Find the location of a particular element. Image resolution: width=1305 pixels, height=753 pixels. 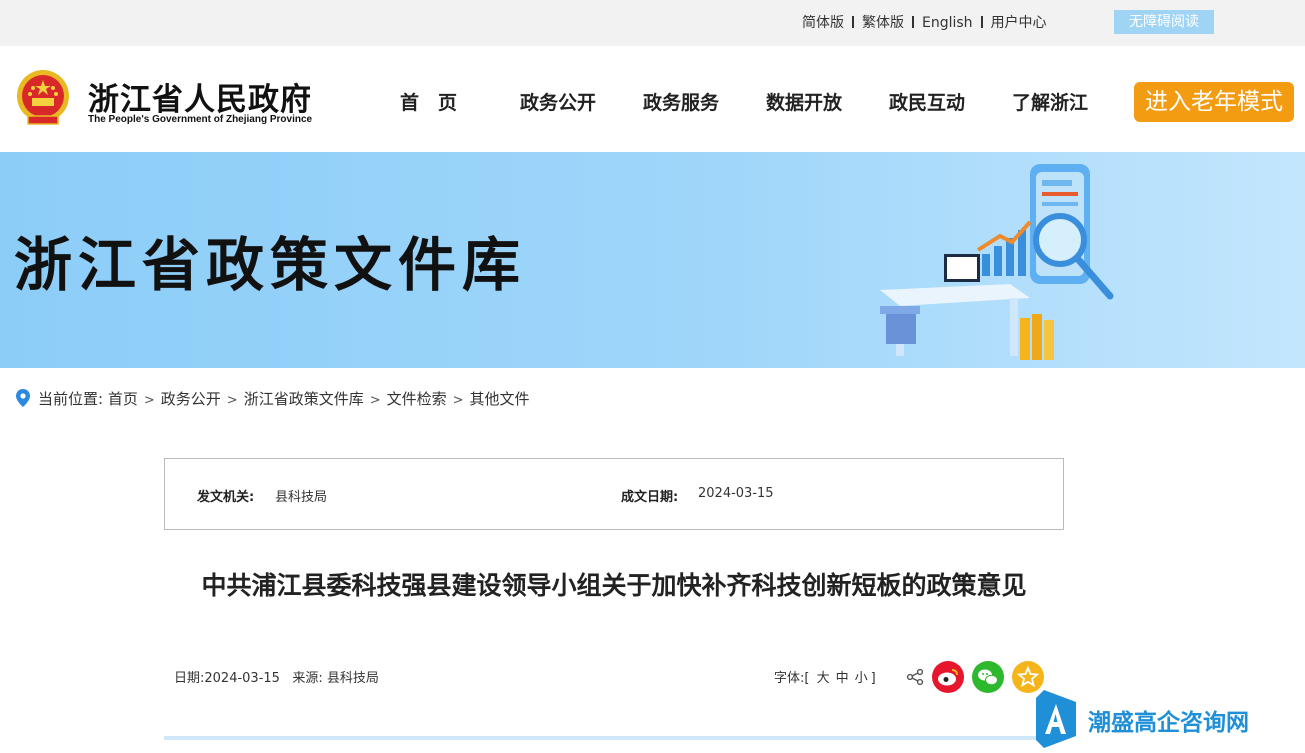

meta-date: 2024-03-15 is located at coordinates (242, 678).